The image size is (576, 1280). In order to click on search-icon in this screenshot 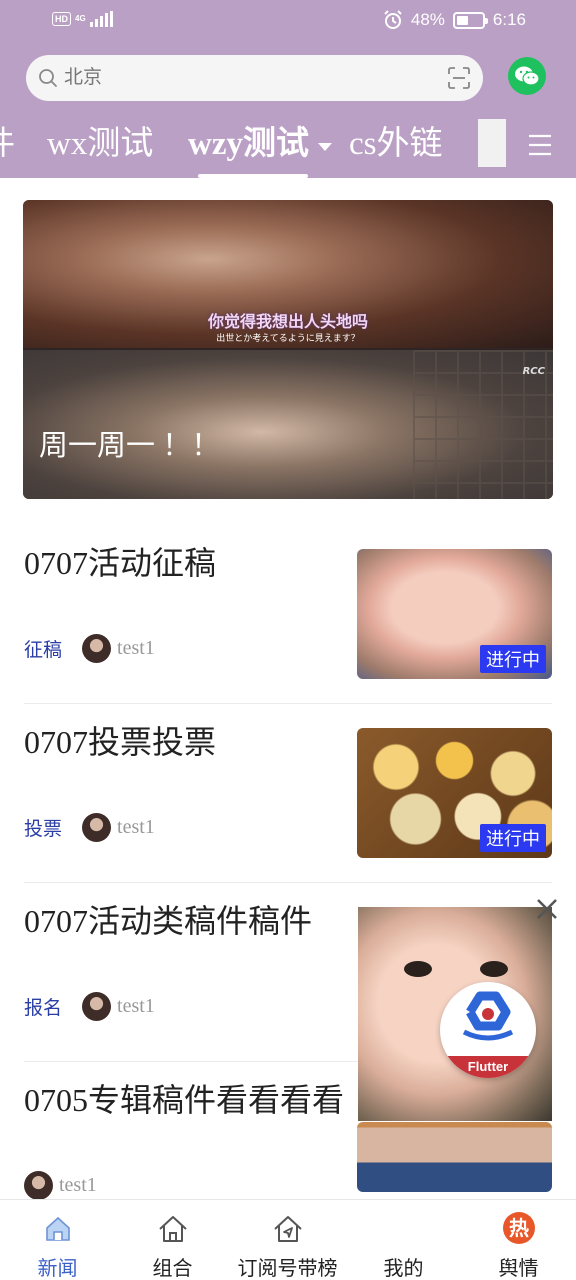, I will do `click(48, 78)`.